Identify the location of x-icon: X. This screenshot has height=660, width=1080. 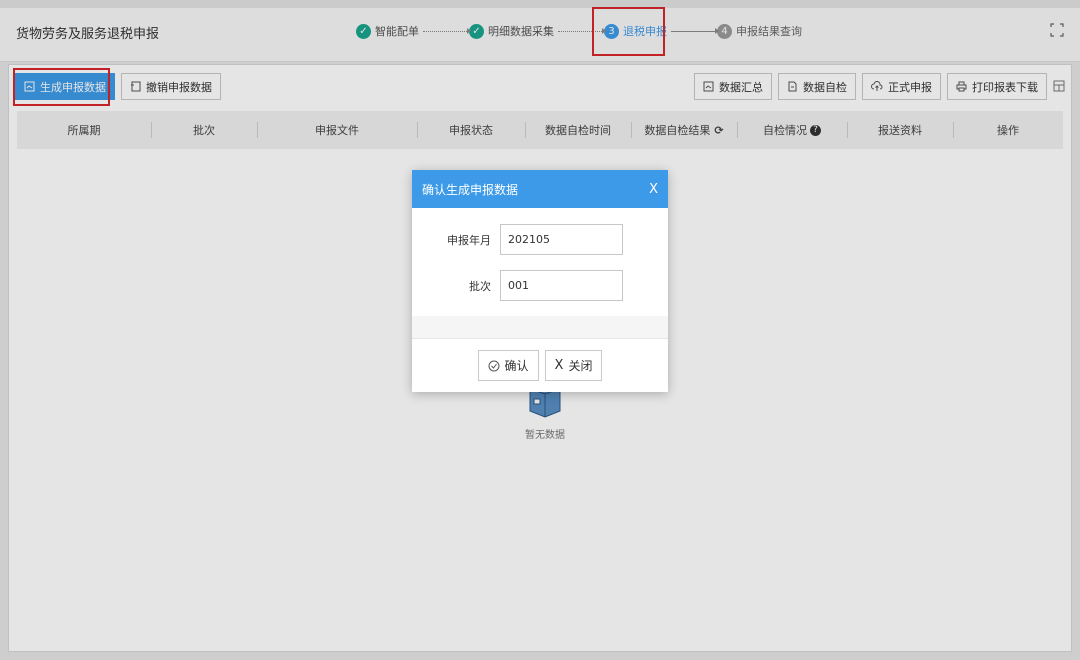
(559, 365).